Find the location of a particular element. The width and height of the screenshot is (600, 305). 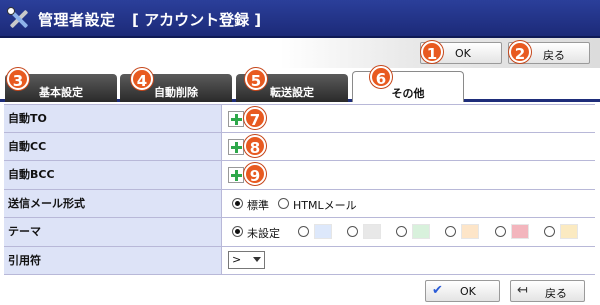

badge-8: 8 is located at coordinates (255, 145).